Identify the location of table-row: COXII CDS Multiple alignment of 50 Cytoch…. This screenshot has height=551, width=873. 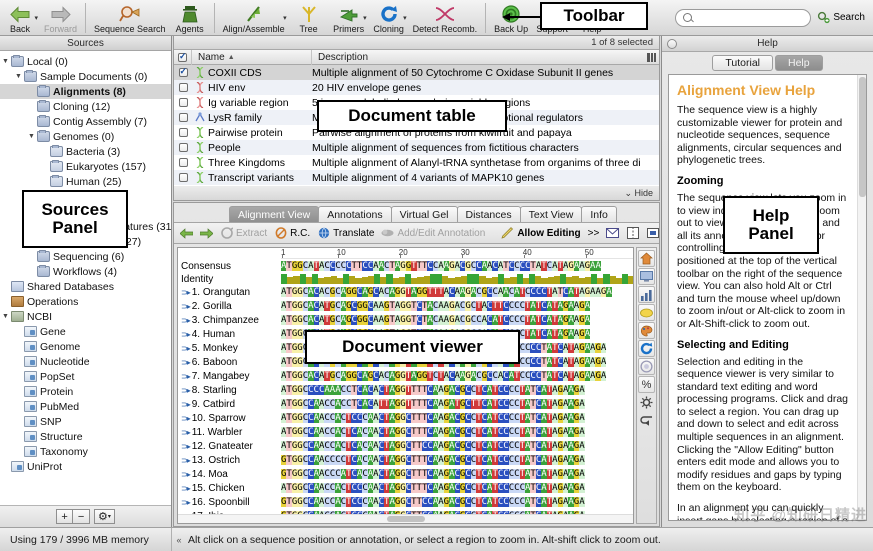
(416, 72).